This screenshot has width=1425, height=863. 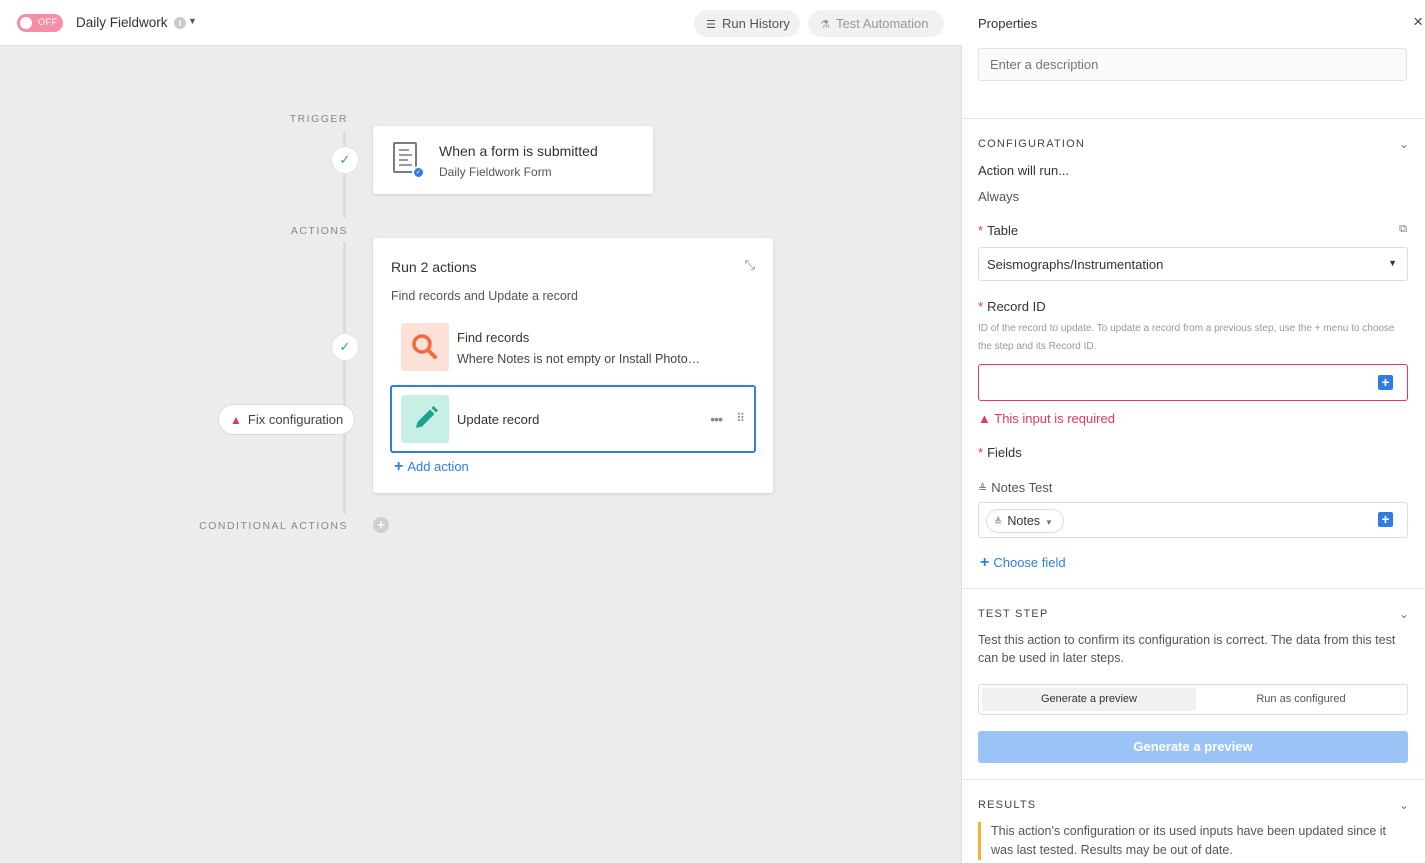 What do you see at coordinates (1418, 22) in the screenshot?
I see `close-icon: ×` at bounding box center [1418, 22].